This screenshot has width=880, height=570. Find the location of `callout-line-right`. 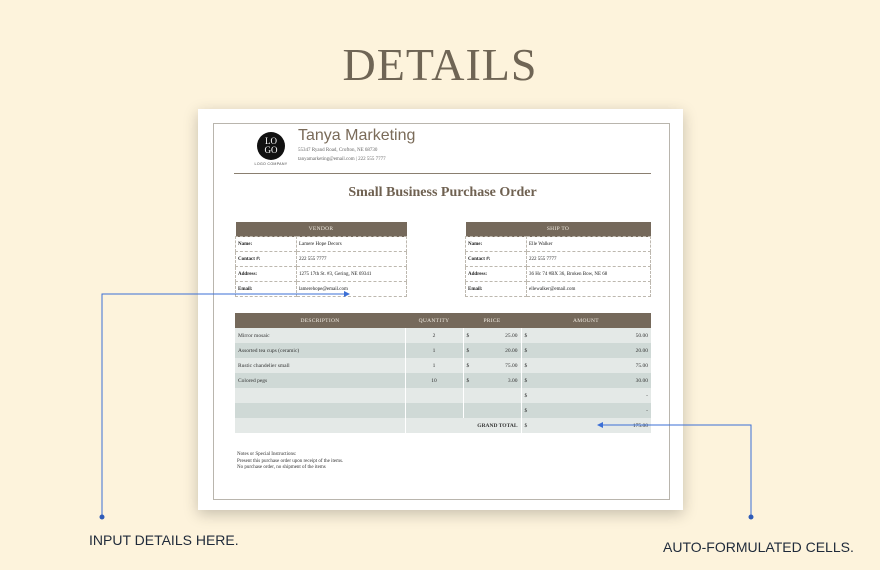

callout-line-right is located at coordinates (677, 470).